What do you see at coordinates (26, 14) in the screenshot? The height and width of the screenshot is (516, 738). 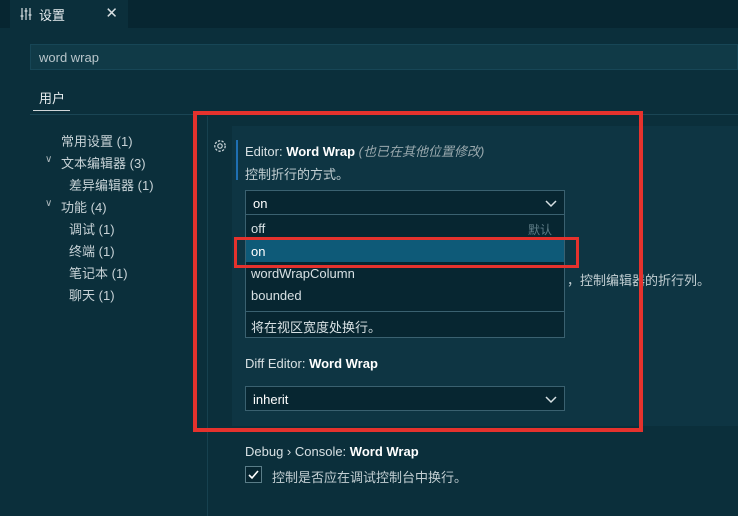 I see `settings-sliders-icon` at bounding box center [26, 14].